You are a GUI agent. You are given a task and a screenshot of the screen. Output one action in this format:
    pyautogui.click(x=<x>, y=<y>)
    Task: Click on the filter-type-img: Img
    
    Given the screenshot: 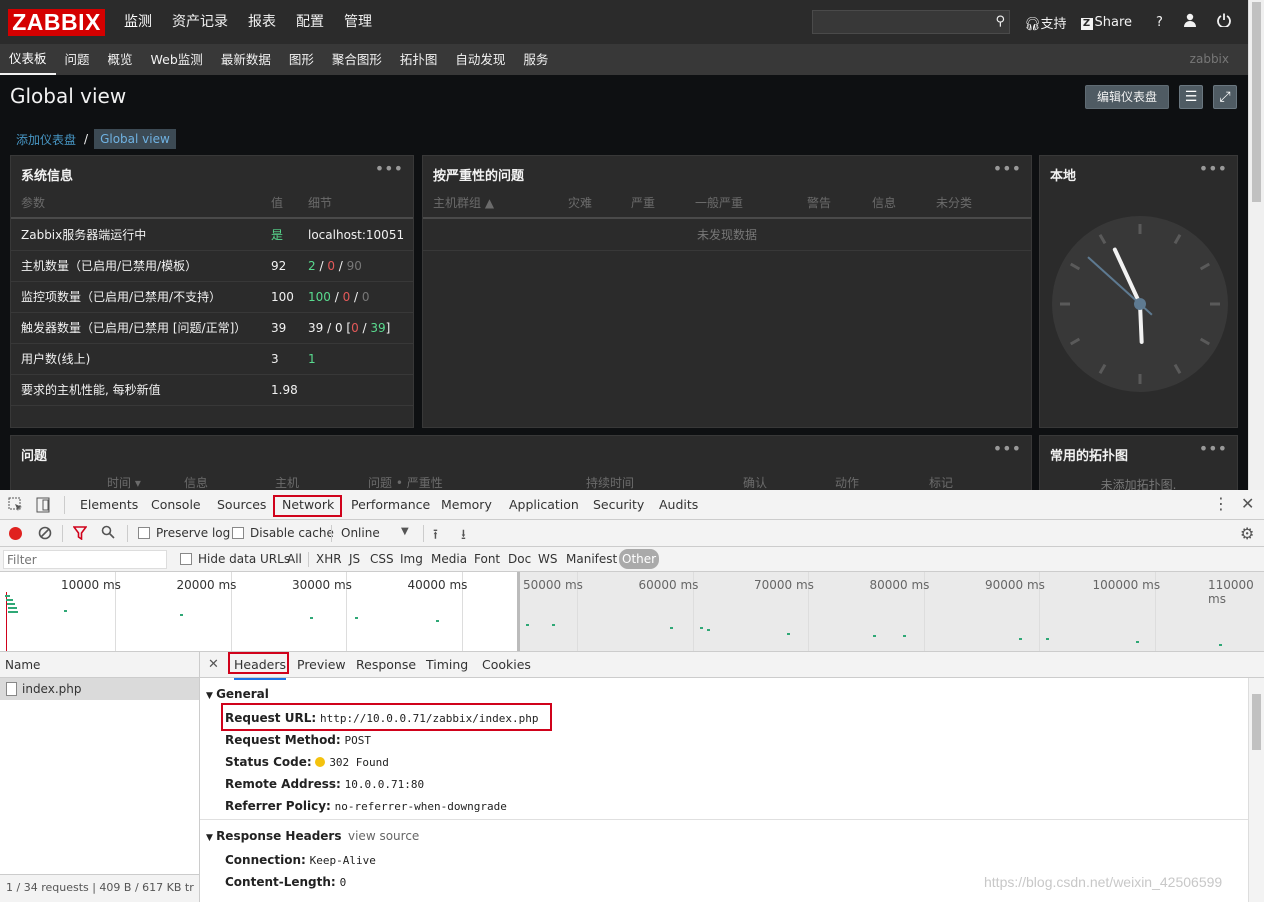 What is the action you would take?
    pyautogui.click(x=411, y=559)
    